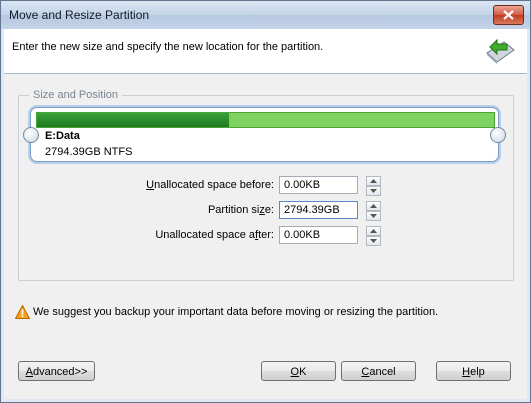 Image resolution: width=531 pixels, height=403 pixels. I want to click on title-bar: Move and Resize Partition, so click(265, 15).